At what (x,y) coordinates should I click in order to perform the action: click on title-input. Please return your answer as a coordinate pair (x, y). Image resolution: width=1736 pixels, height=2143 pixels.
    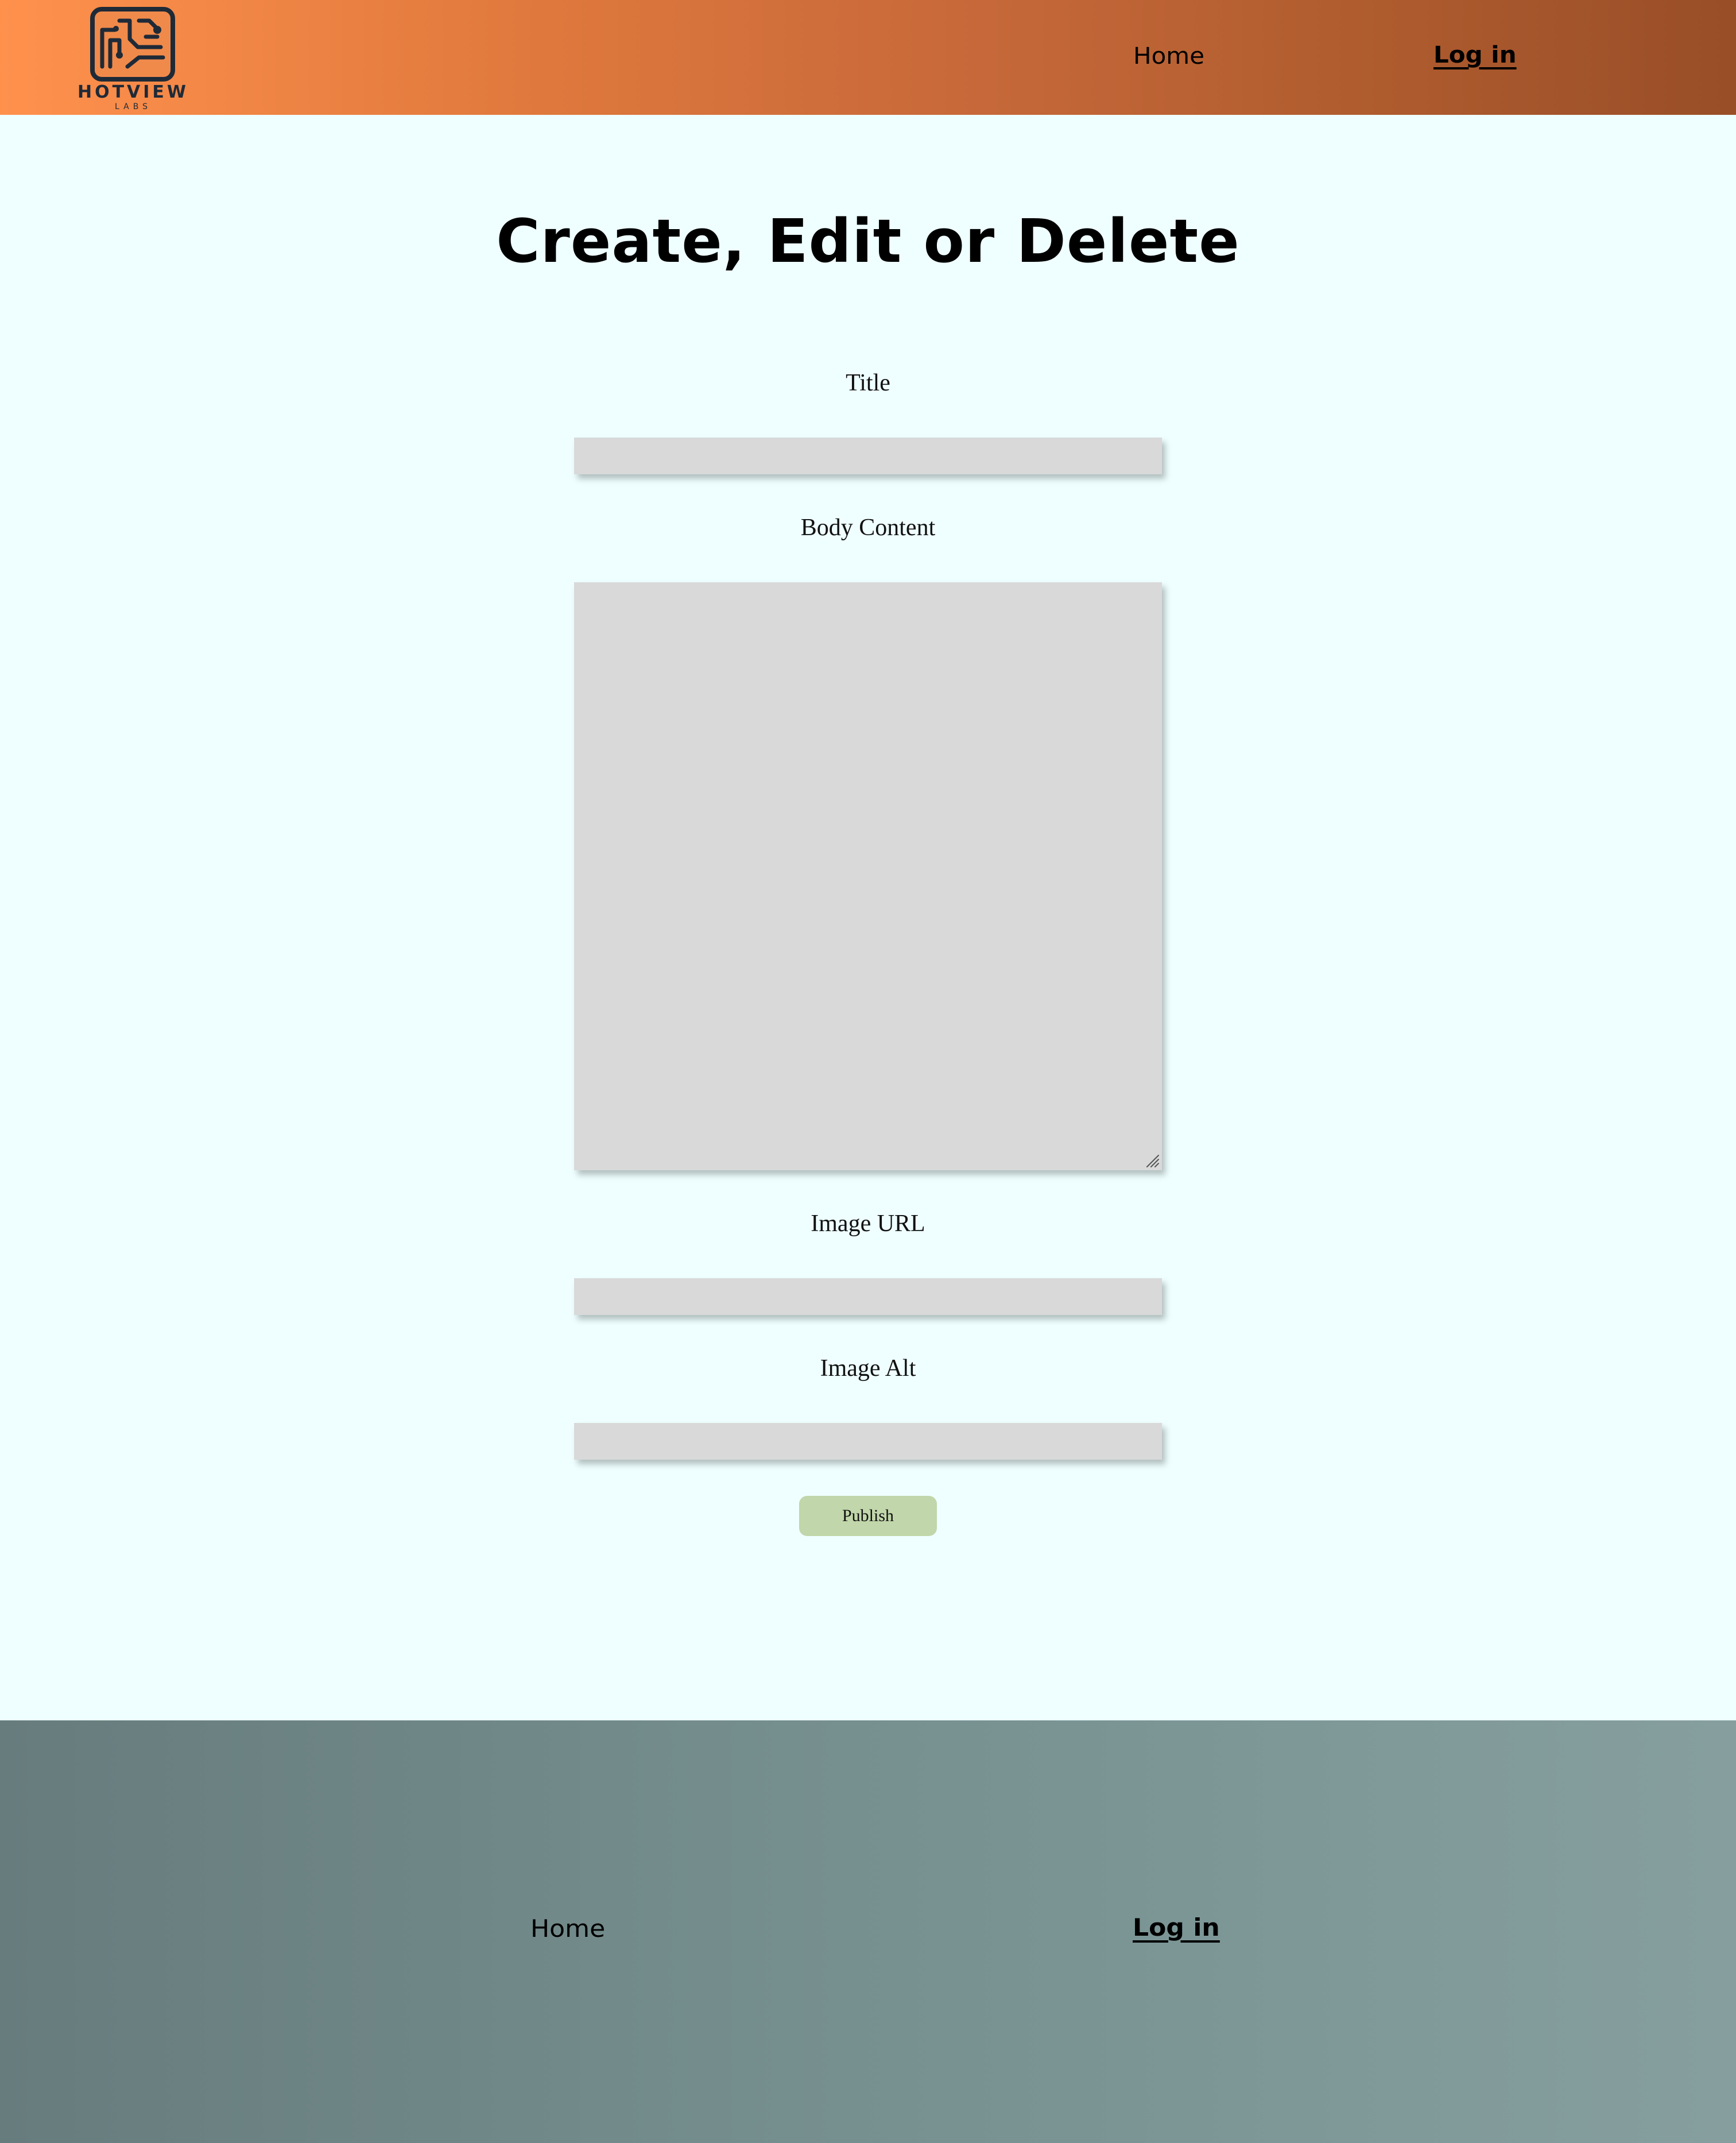
    Looking at the image, I should click on (868, 456).